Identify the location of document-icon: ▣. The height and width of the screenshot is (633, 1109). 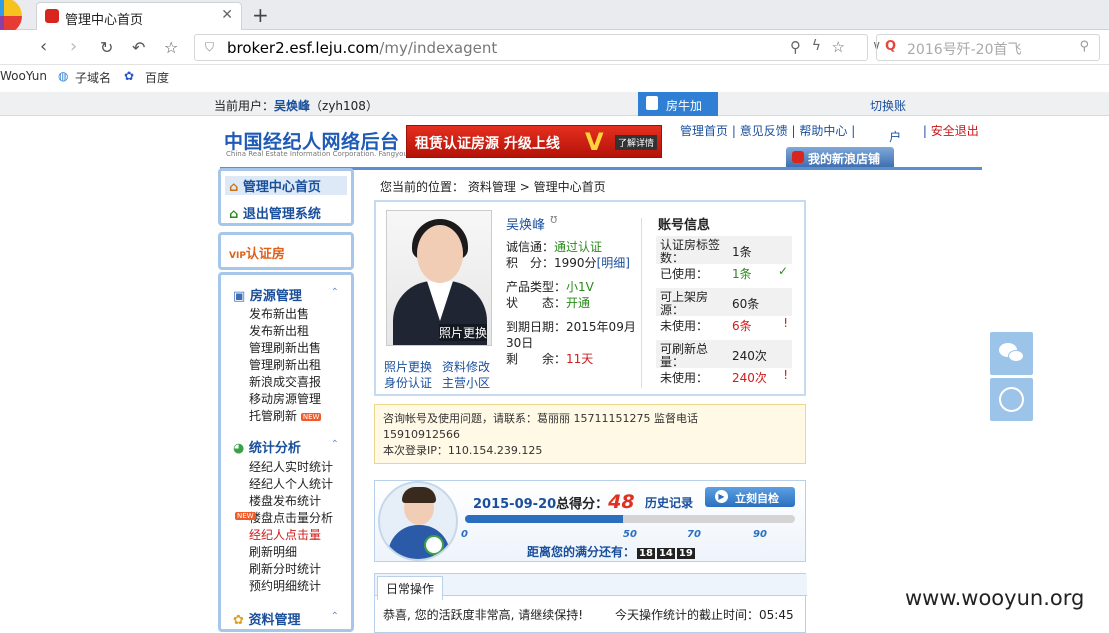
(239, 296).